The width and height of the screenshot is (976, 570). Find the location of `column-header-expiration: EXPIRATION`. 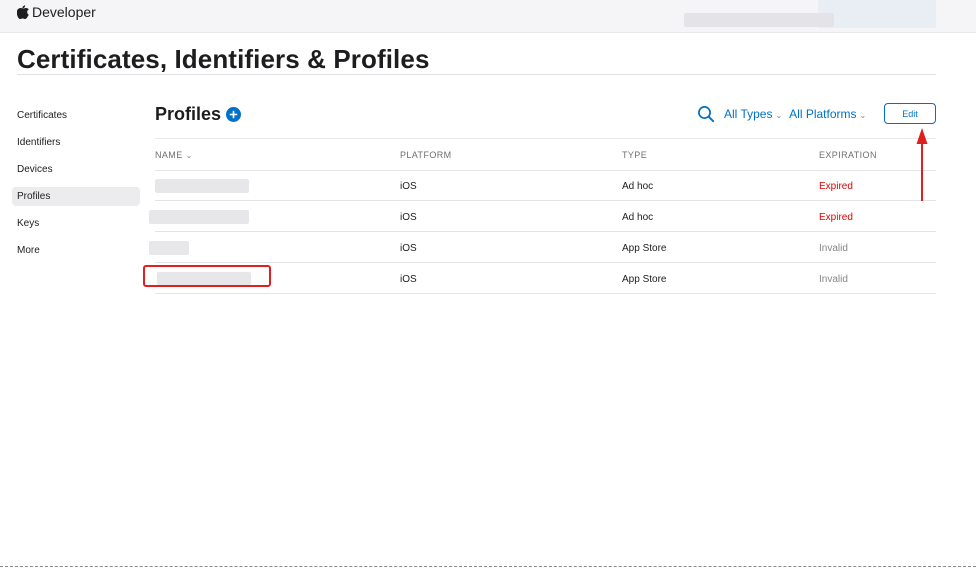

column-header-expiration: EXPIRATION is located at coordinates (848, 155).